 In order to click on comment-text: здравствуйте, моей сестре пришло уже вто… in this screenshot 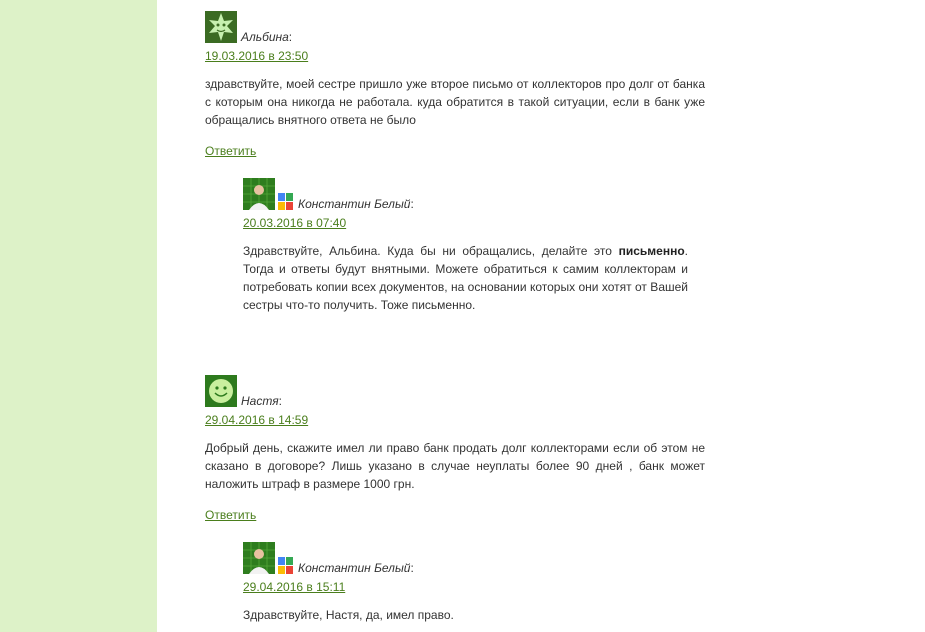, I will do `click(455, 102)`.